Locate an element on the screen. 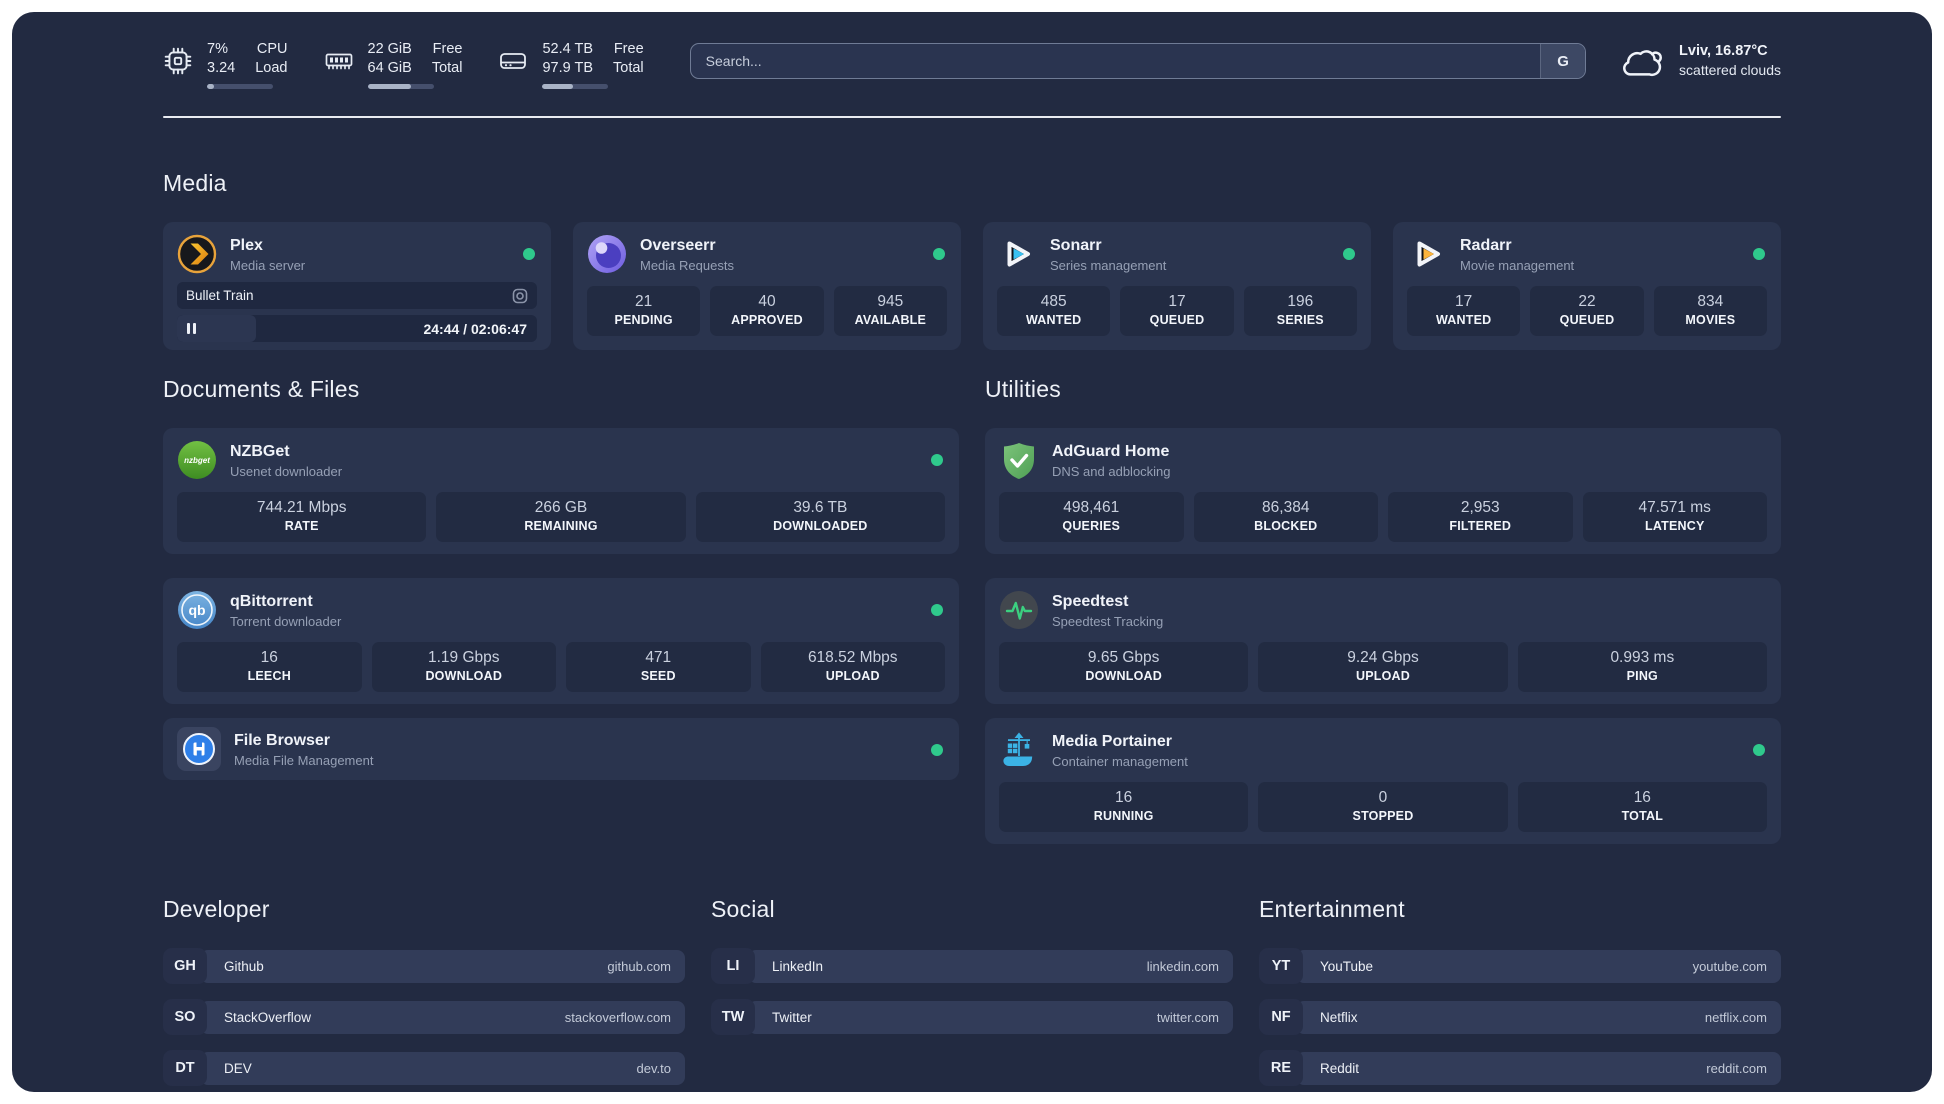 The height and width of the screenshot is (1104, 1944). stat-approved: 40 APPROVED is located at coordinates (767, 311).